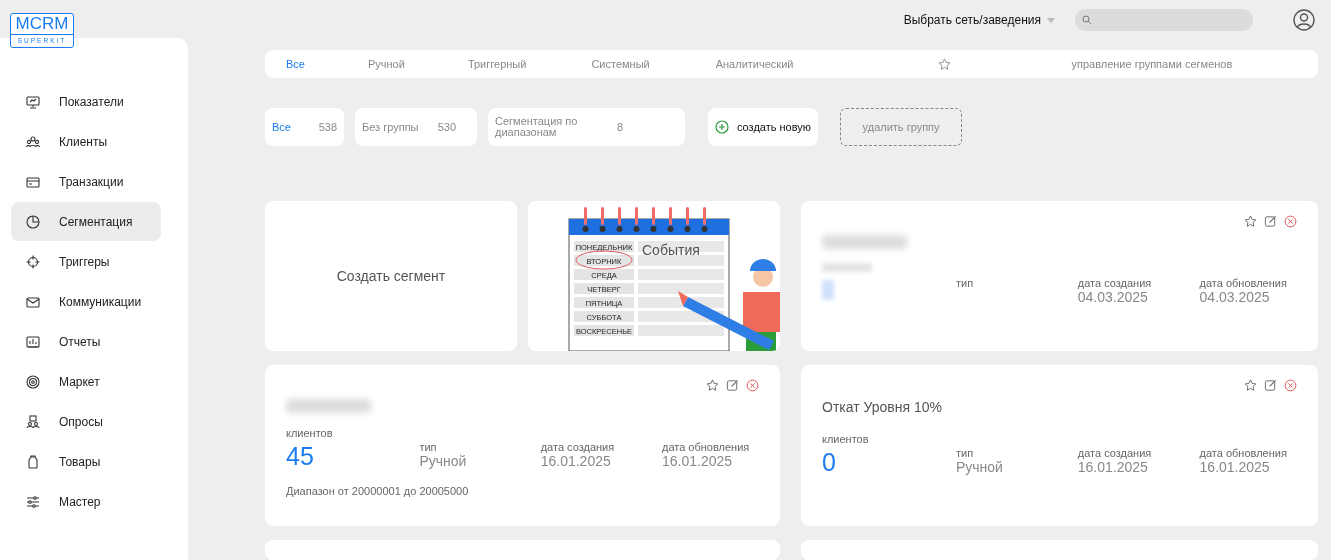 This screenshot has height=560, width=1331. What do you see at coordinates (1051, 20) in the screenshot?
I see `caret-icon` at bounding box center [1051, 20].